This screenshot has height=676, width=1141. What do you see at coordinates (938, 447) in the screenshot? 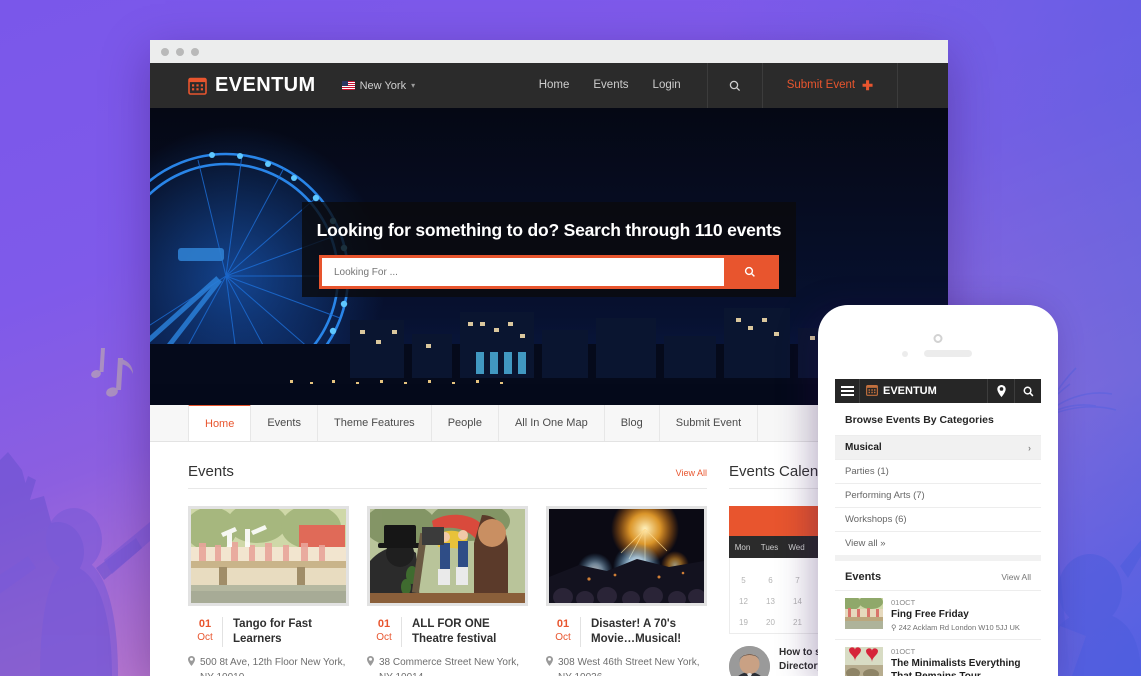
I see `mobile-category-musical: Musical ›` at bounding box center [938, 447].